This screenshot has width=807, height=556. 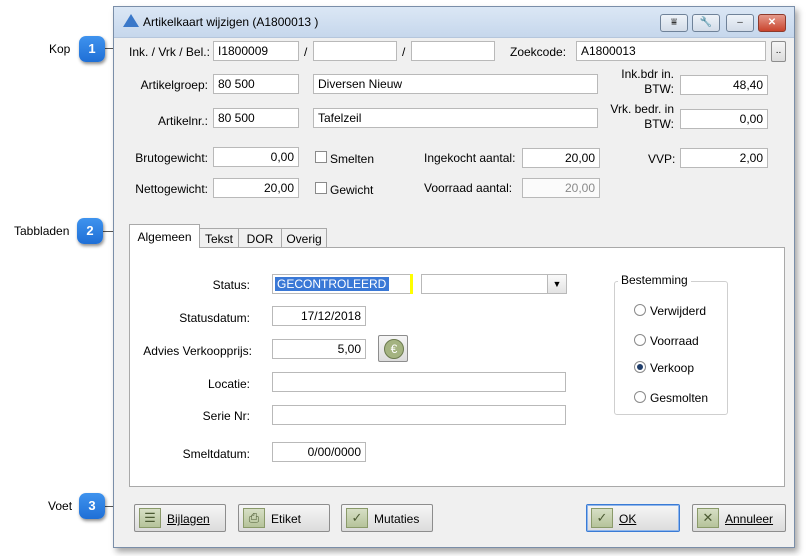 I want to click on callout-tabbladen-label: Tabbladen, so click(x=42, y=231).